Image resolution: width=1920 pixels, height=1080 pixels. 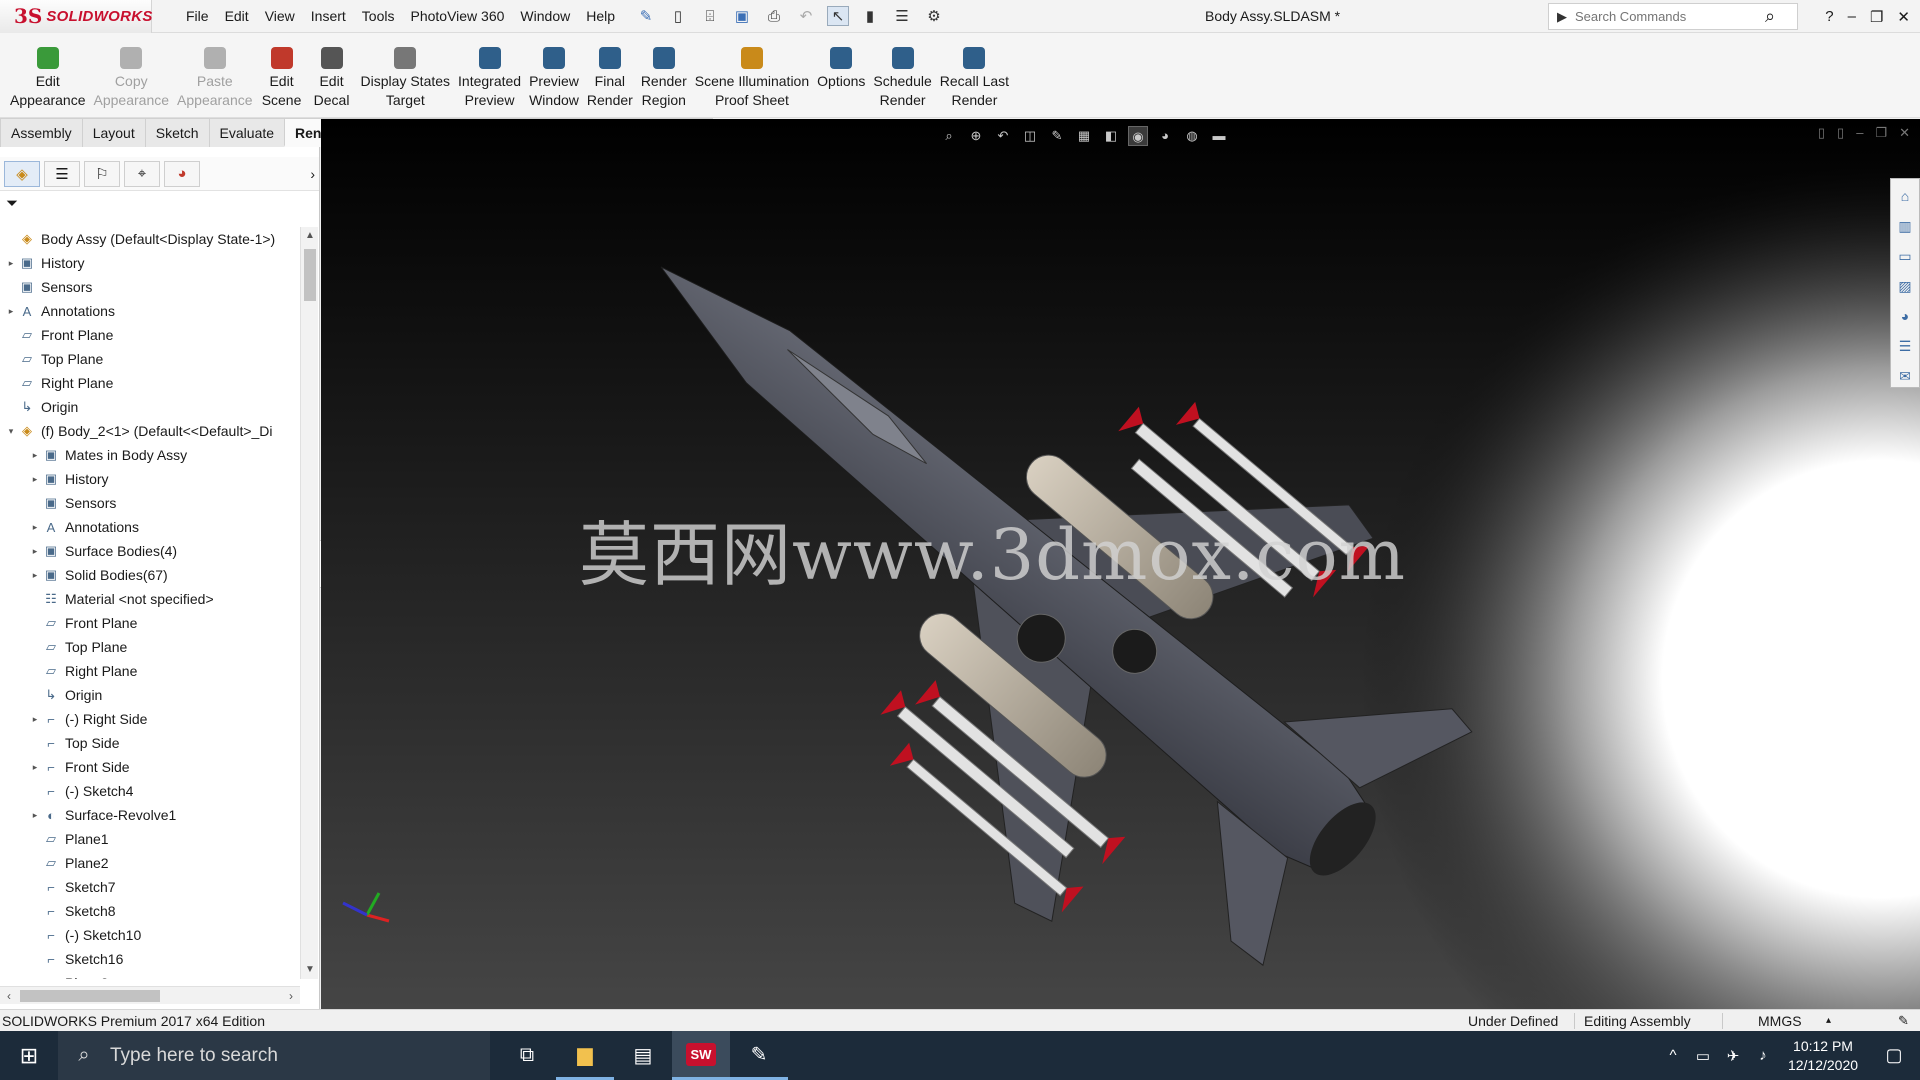 What do you see at coordinates (332, 71) in the screenshot?
I see `command-button-decal: Edit Decal` at bounding box center [332, 71].